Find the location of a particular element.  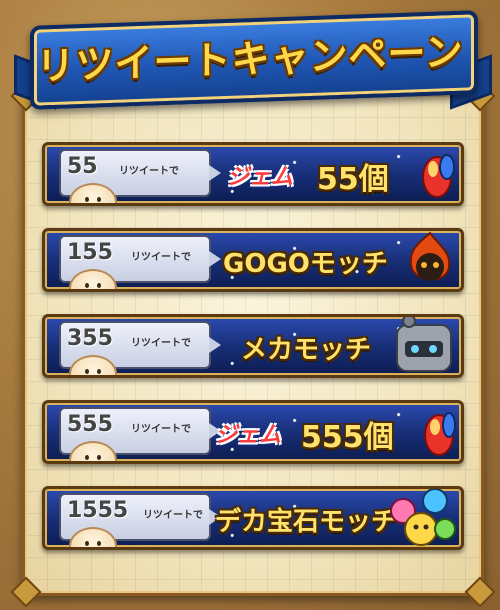

reward-row-4: 555 リツイートで ジェム 555個 is located at coordinates (253, 432).